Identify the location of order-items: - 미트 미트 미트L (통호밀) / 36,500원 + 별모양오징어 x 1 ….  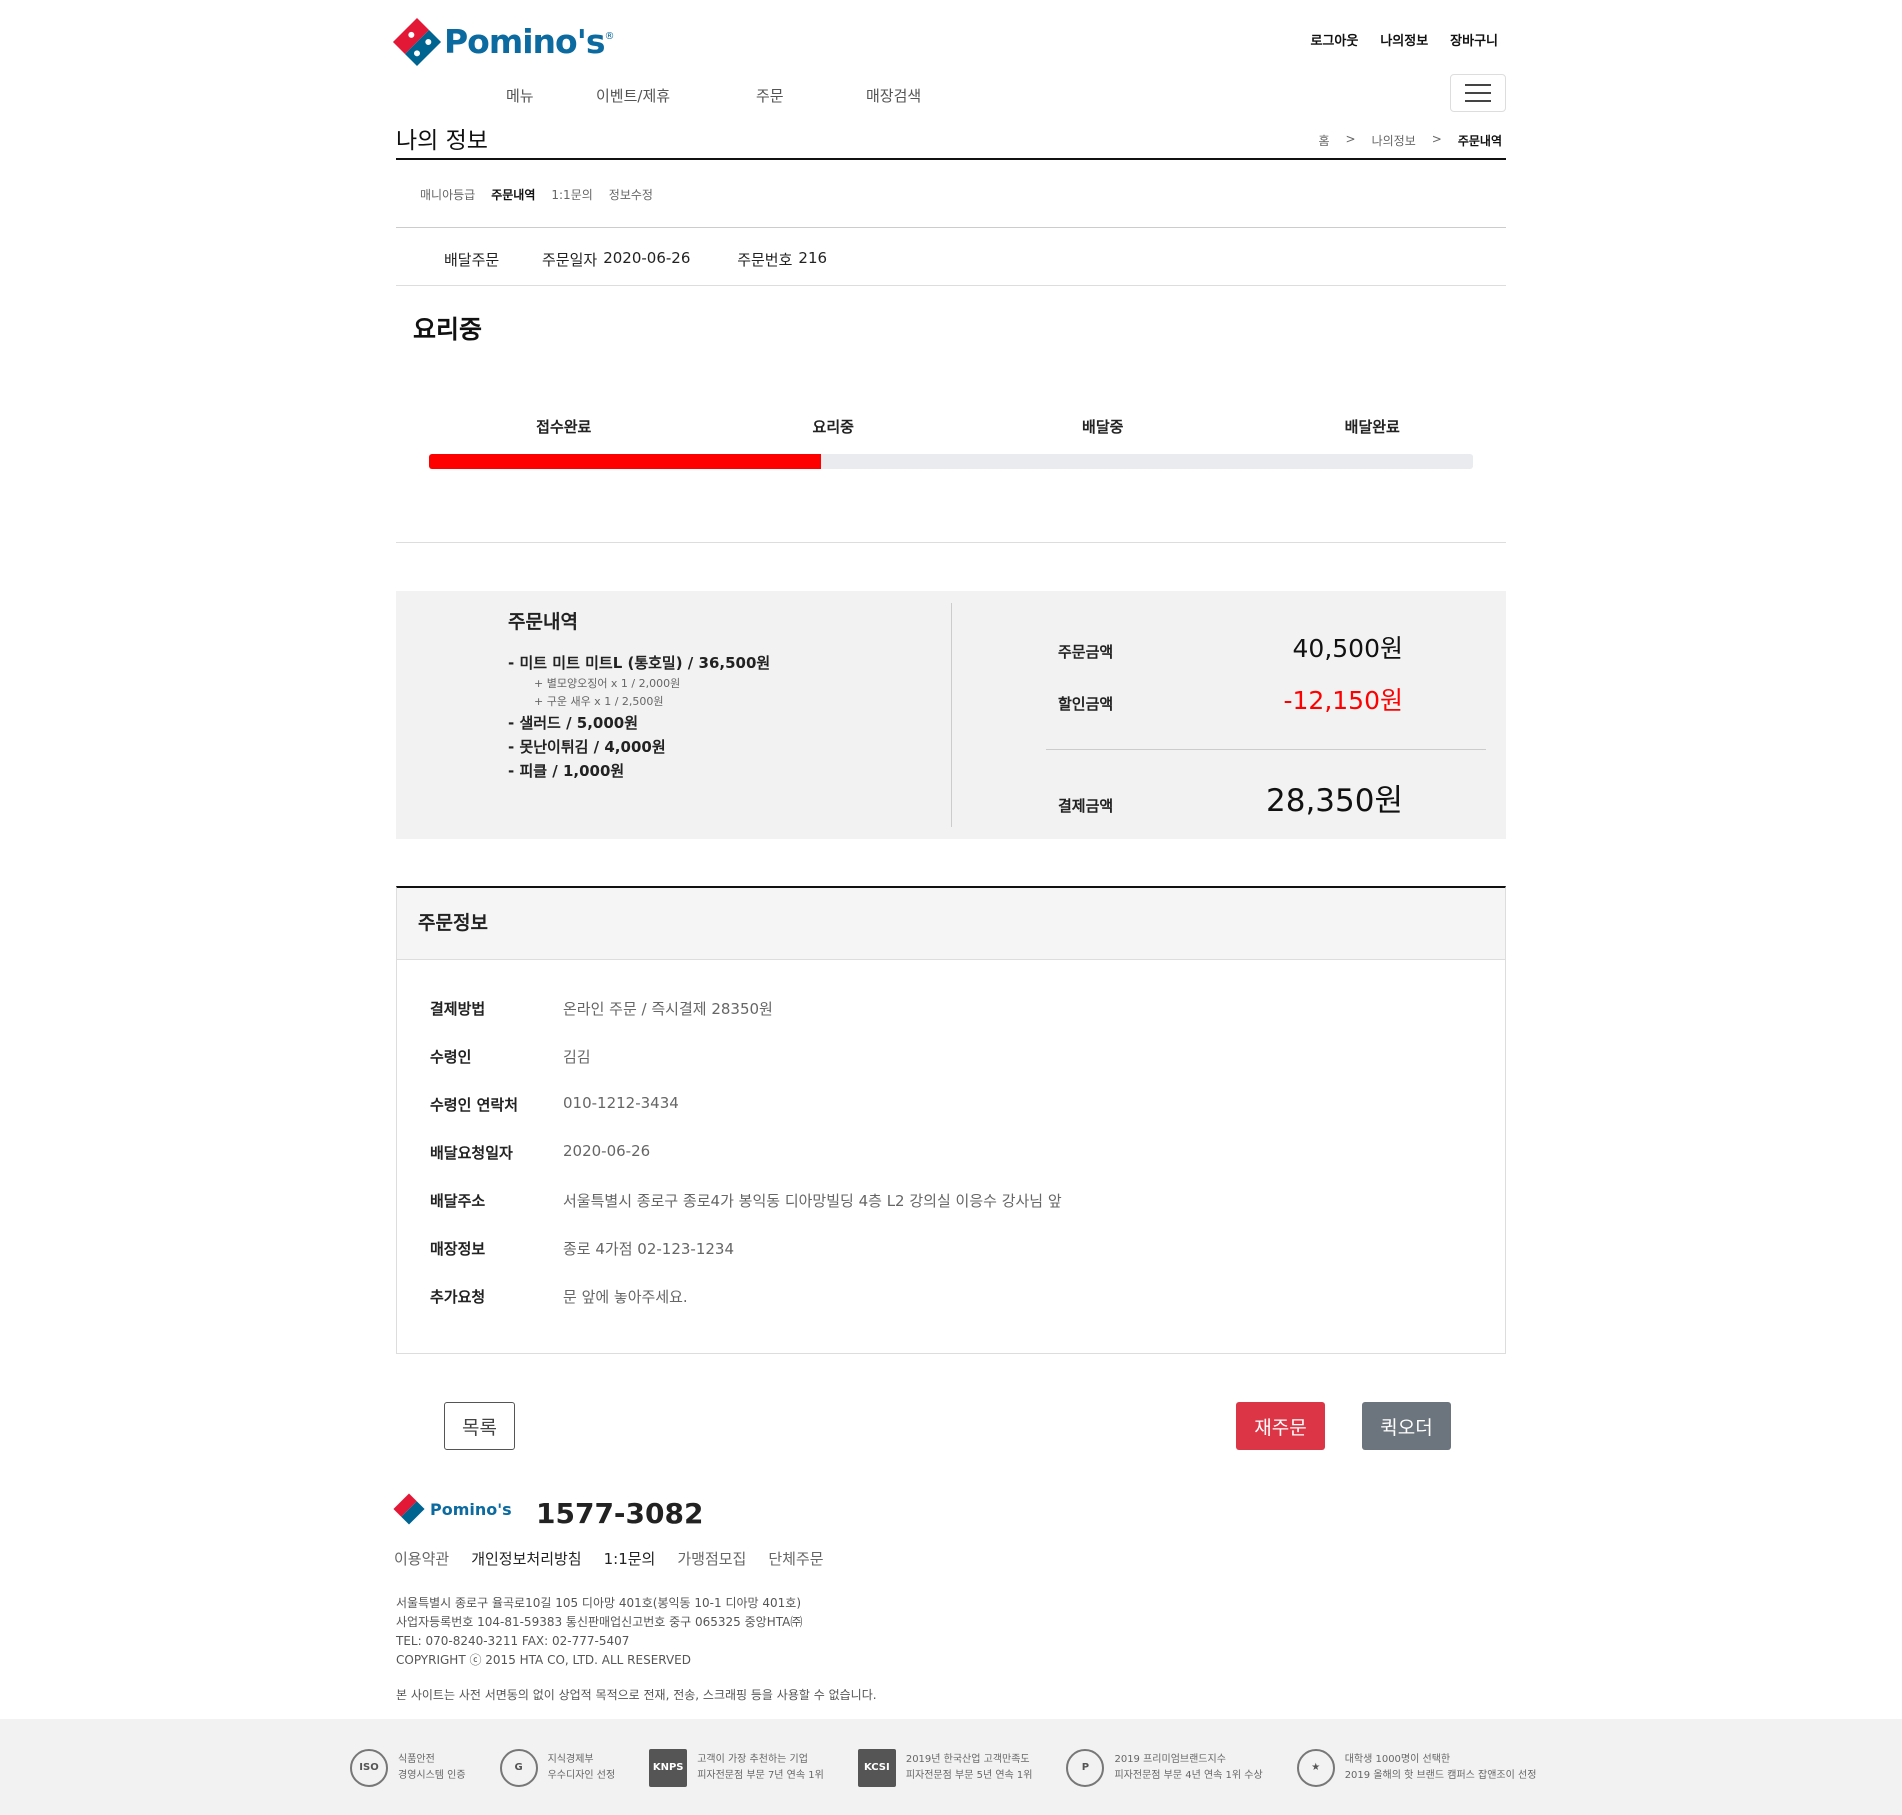
(639, 717).